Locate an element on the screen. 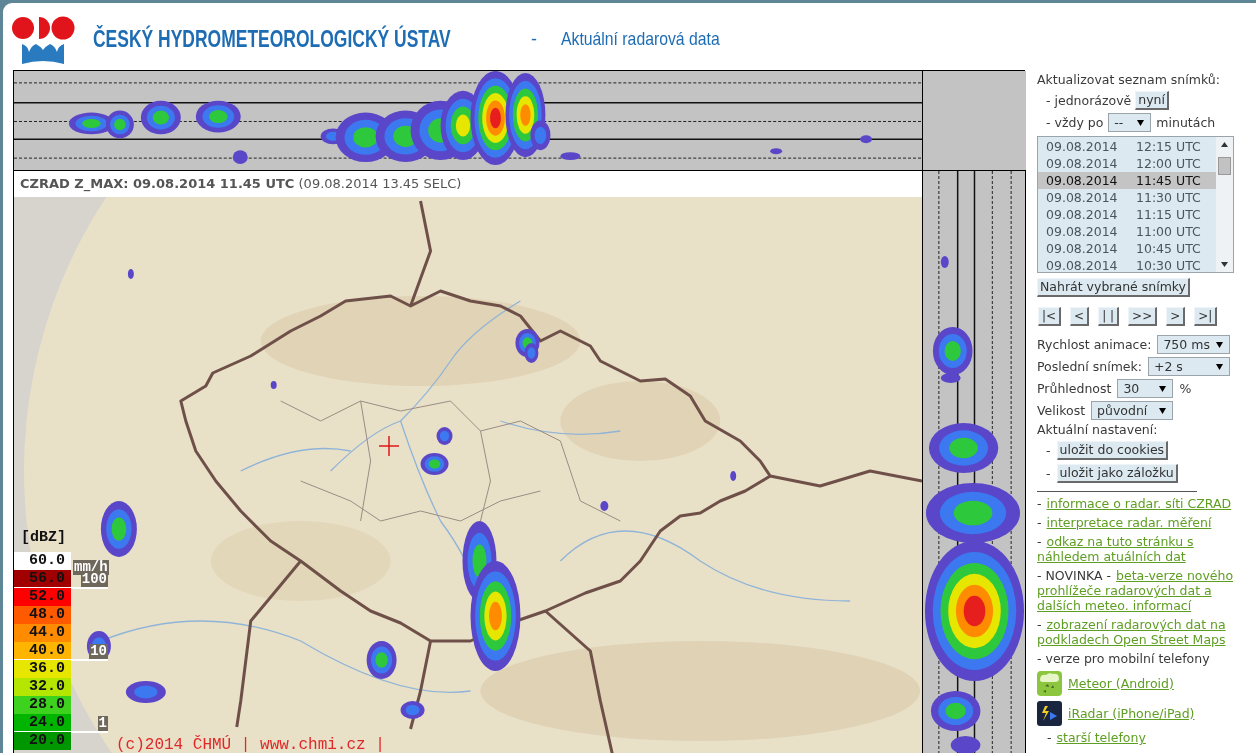 Image resolution: width=1256 pixels, height=753 pixels. dropdown: 30 is located at coordinates (1145, 388).